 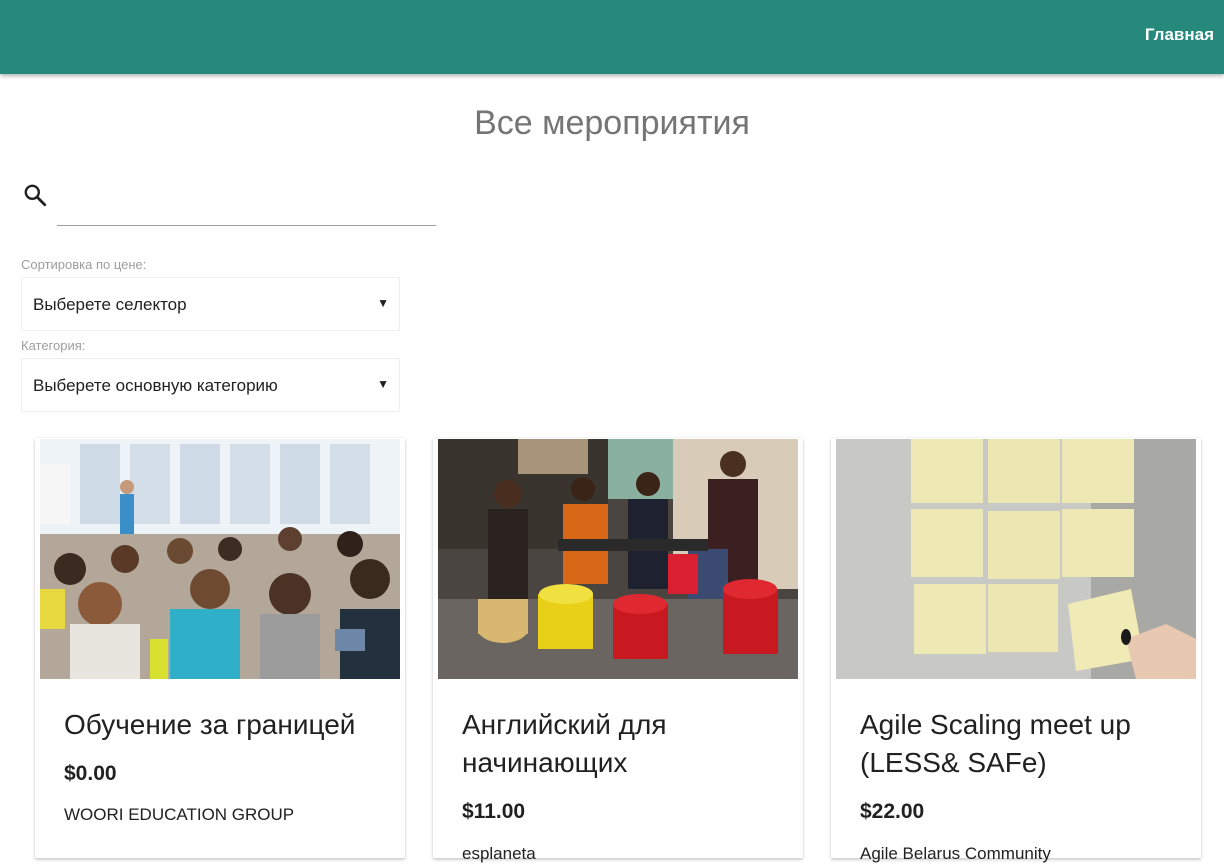 I want to click on group-meeting-photo, so click(x=618, y=559).